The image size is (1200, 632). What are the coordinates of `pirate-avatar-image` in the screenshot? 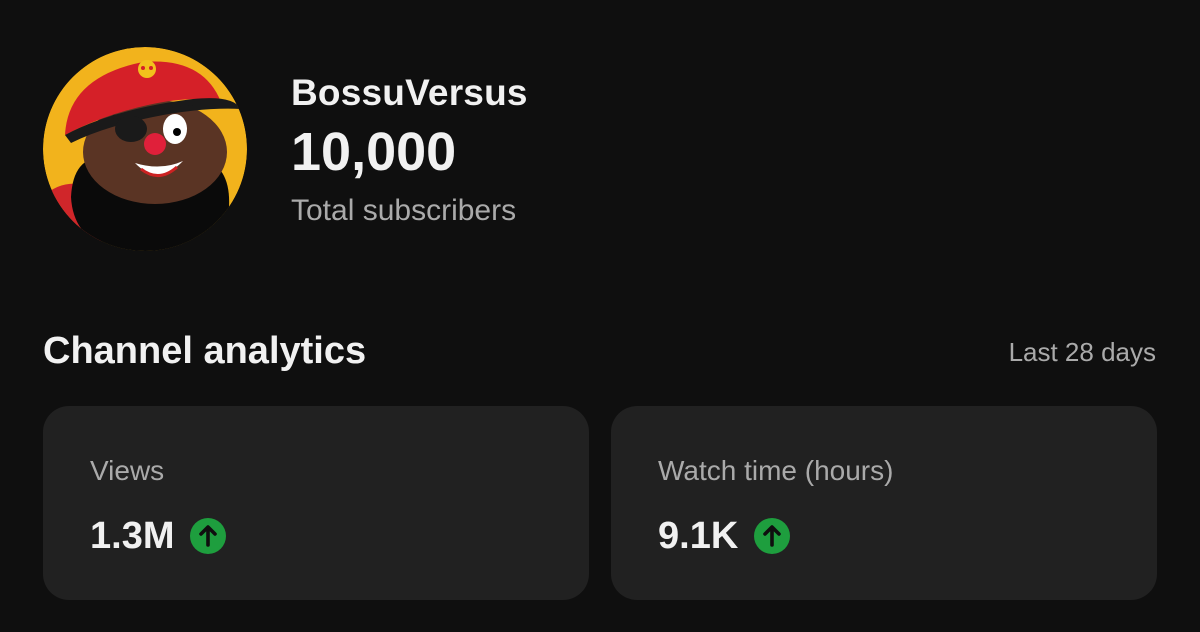 It's located at (145, 149).